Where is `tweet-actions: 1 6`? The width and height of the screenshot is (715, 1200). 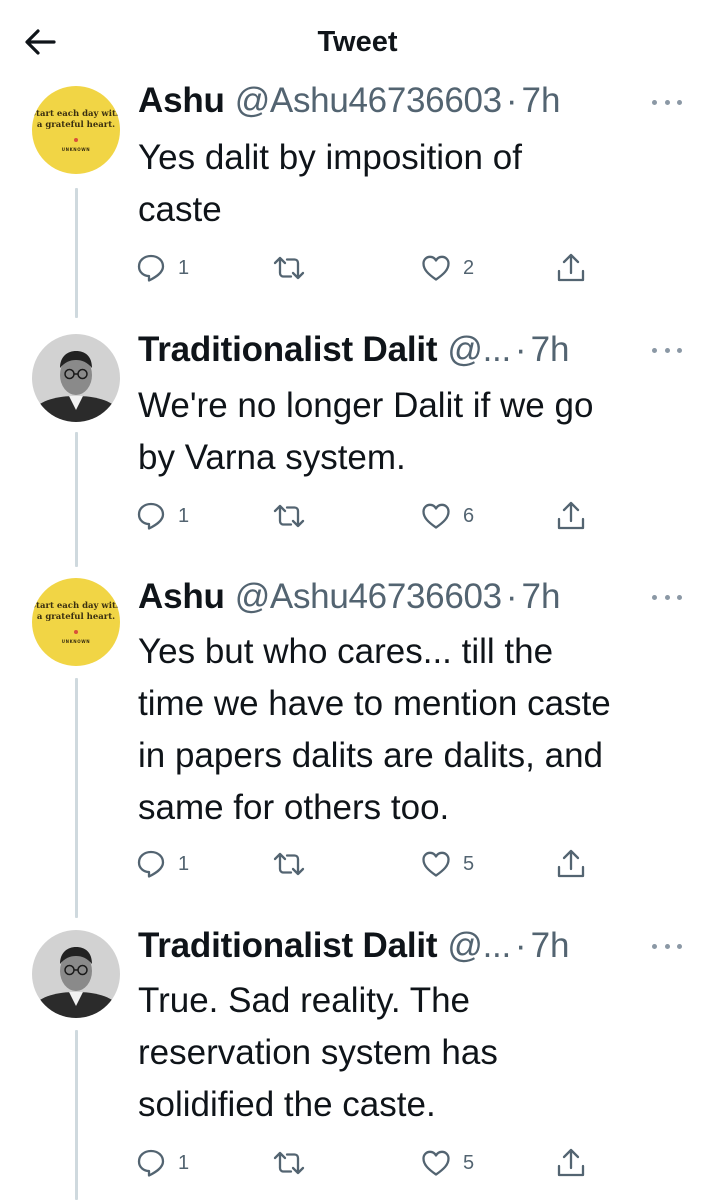 tweet-actions: 1 6 is located at coordinates (357, 516).